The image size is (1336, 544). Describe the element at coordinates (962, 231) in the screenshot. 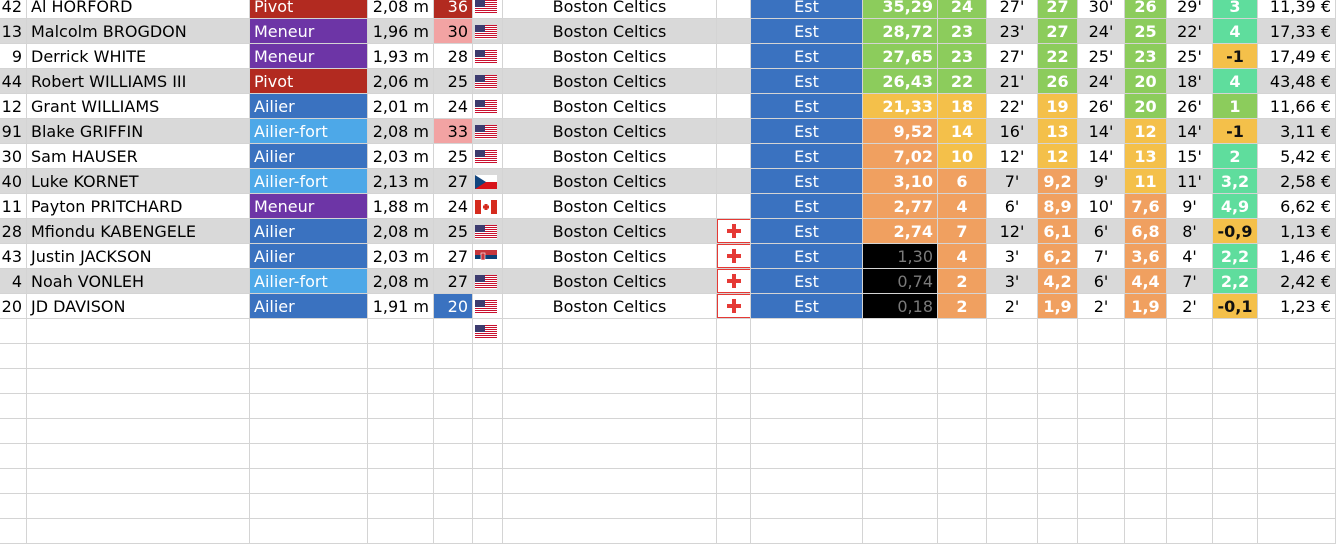

I see `cell-c1: 7` at that location.